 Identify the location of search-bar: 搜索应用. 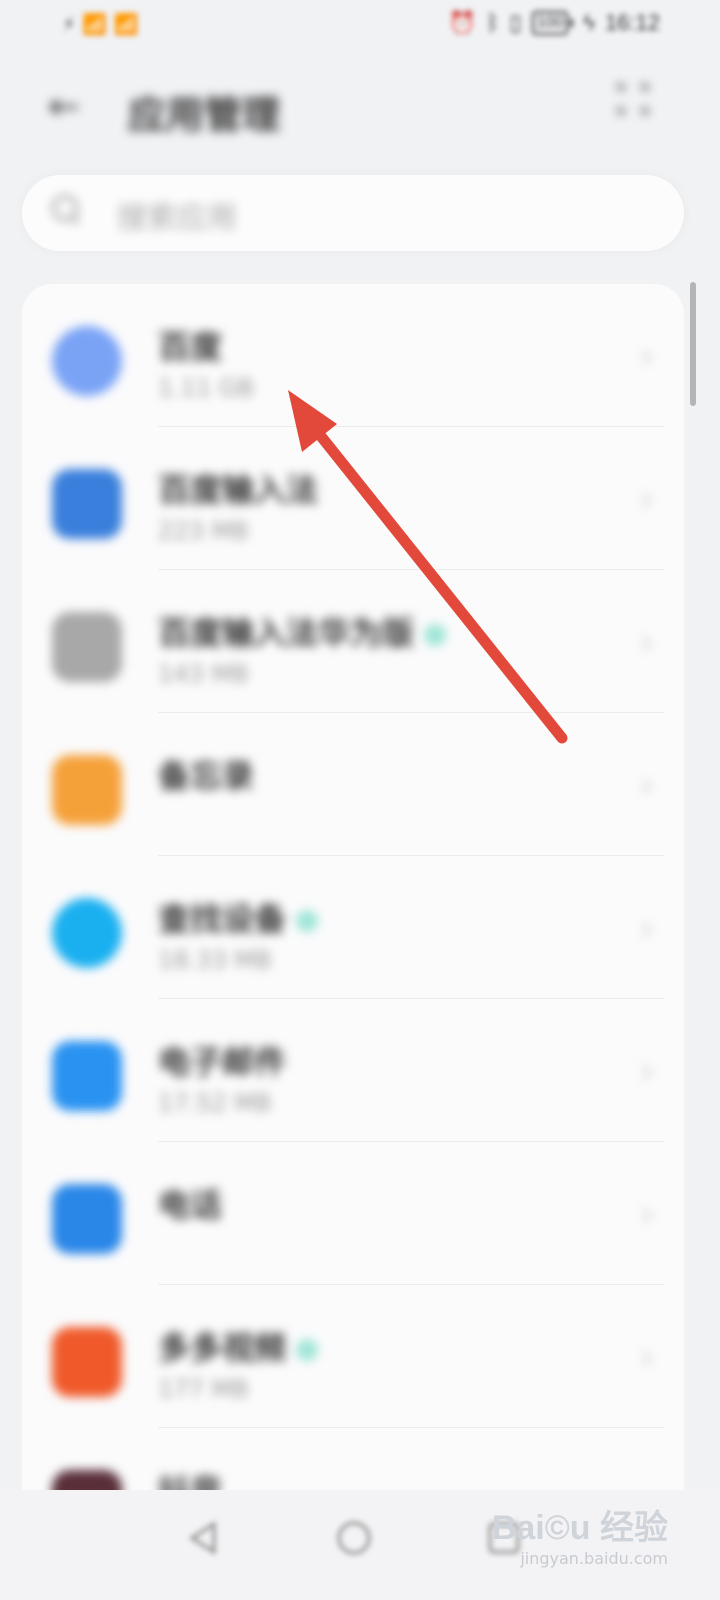
(353, 213).